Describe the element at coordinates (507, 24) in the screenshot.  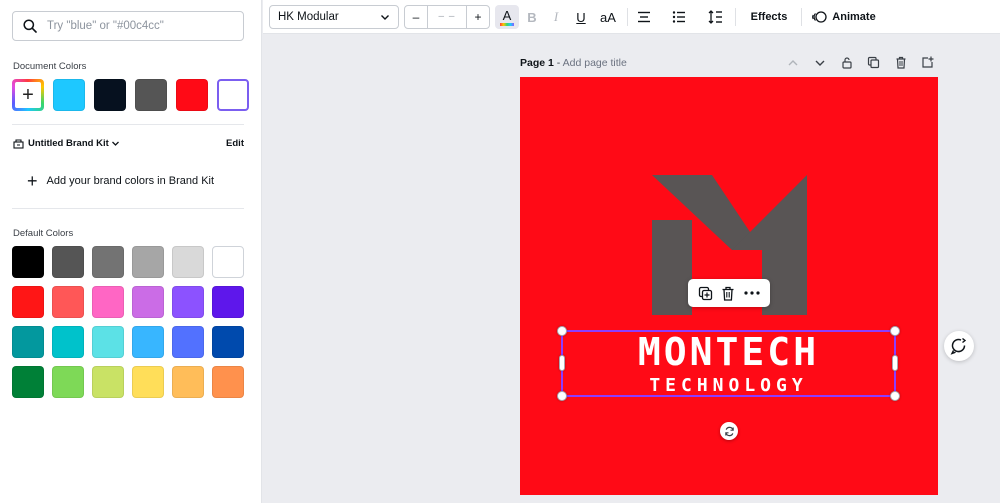
I see `text-color-bar` at that location.